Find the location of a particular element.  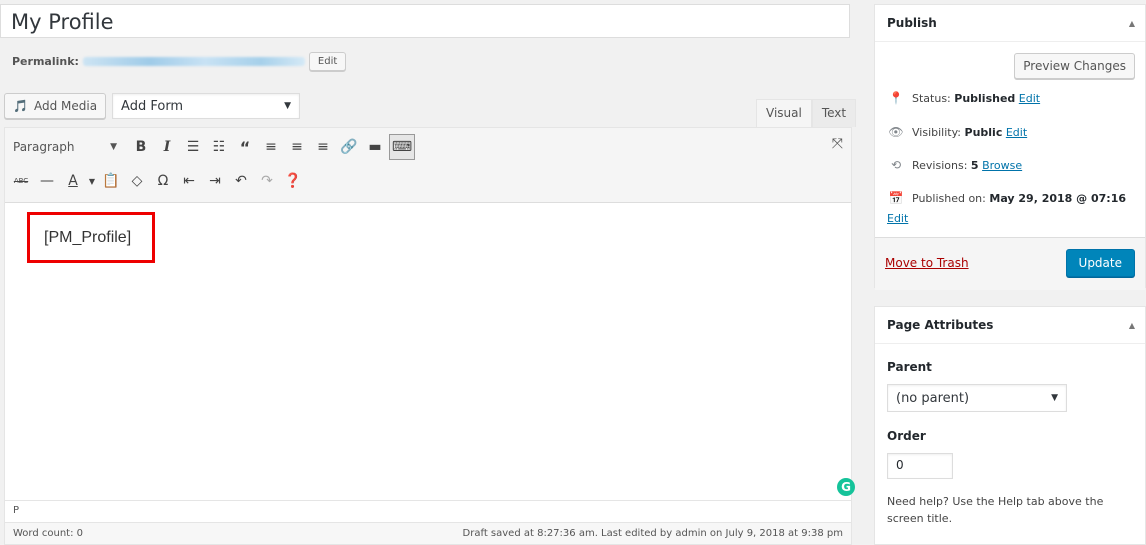

page-attributes-title: Page Attributes is located at coordinates (940, 325).